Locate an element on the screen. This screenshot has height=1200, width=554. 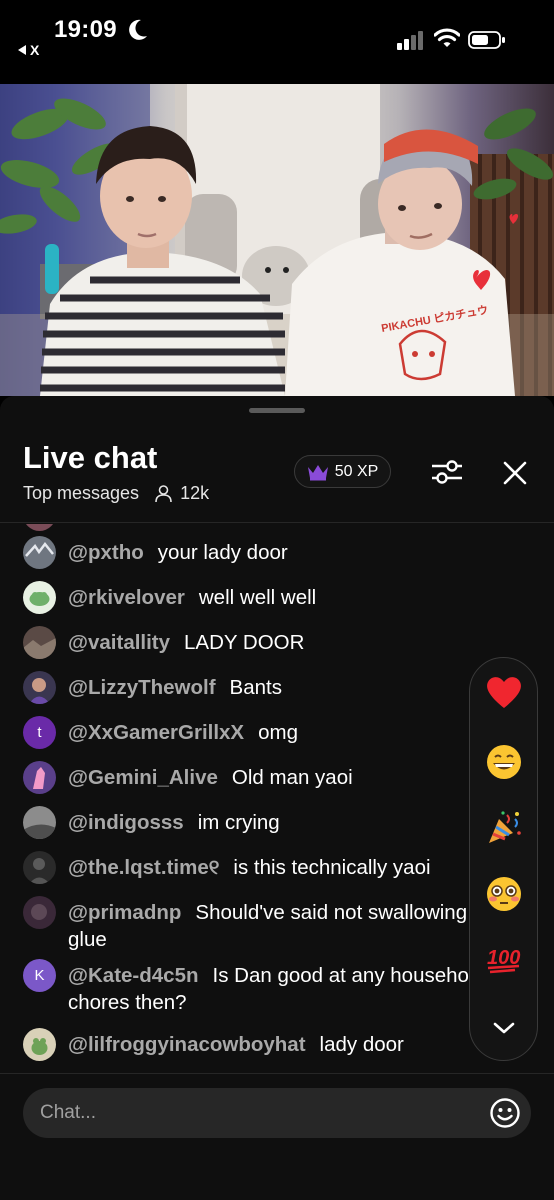
message-username: @vaitallity is located at coordinates (119, 642).